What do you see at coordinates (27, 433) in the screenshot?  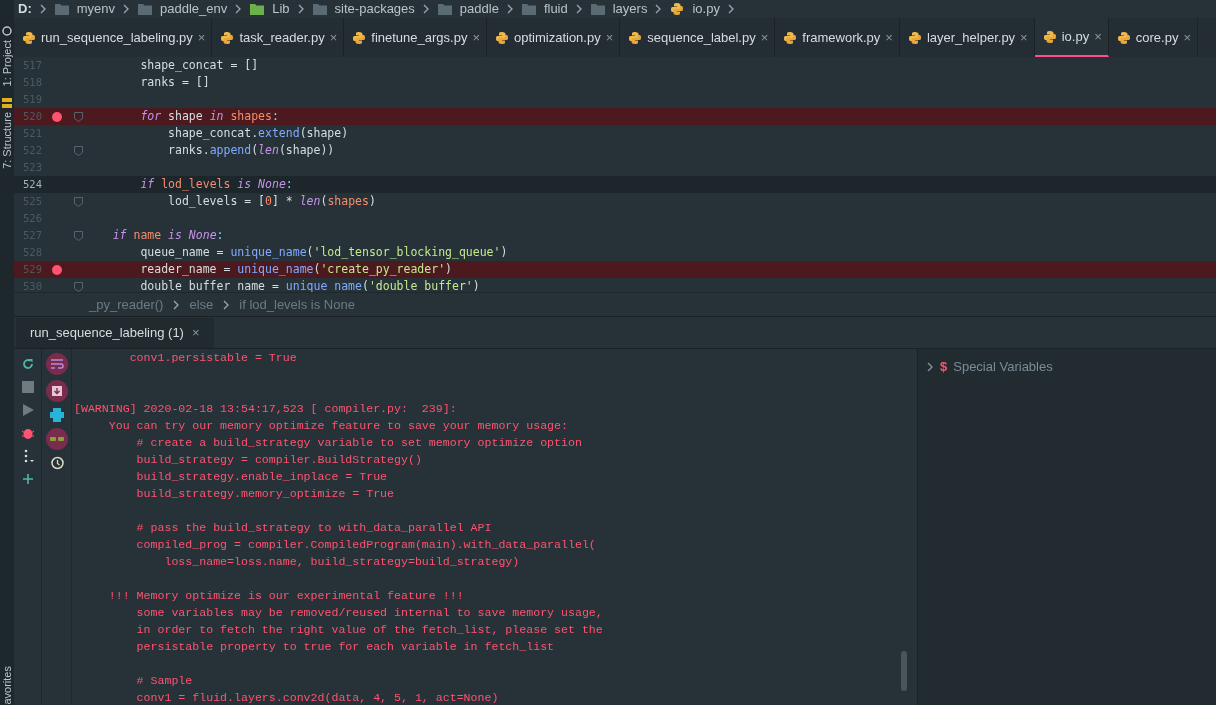 I see `bug-icon` at bounding box center [27, 433].